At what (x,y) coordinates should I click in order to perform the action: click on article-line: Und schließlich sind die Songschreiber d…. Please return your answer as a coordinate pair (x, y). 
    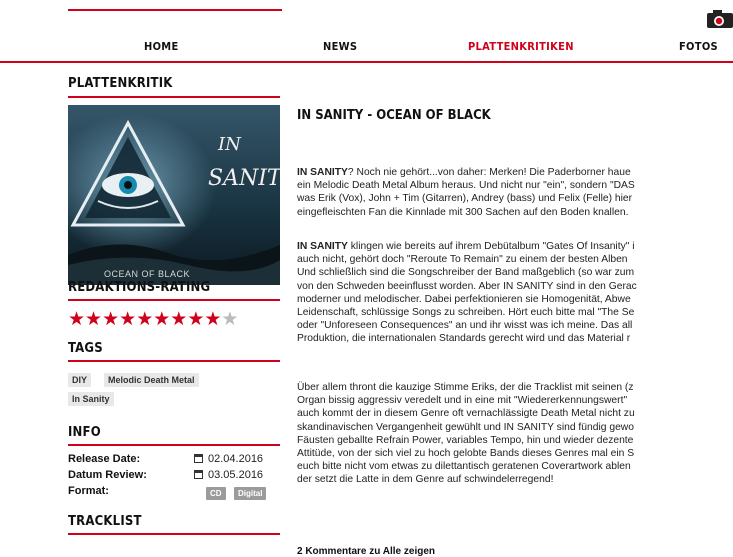
    Looking at the image, I should click on (515, 272).